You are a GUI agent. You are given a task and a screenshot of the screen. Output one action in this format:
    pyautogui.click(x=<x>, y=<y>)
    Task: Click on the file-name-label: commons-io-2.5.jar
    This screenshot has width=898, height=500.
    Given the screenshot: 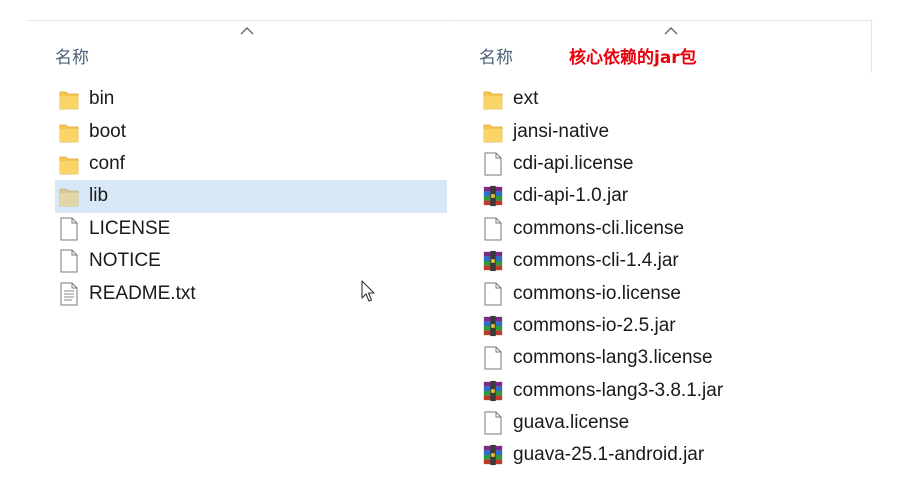 What is the action you would take?
    pyautogui.click(x=594, y=325)
    